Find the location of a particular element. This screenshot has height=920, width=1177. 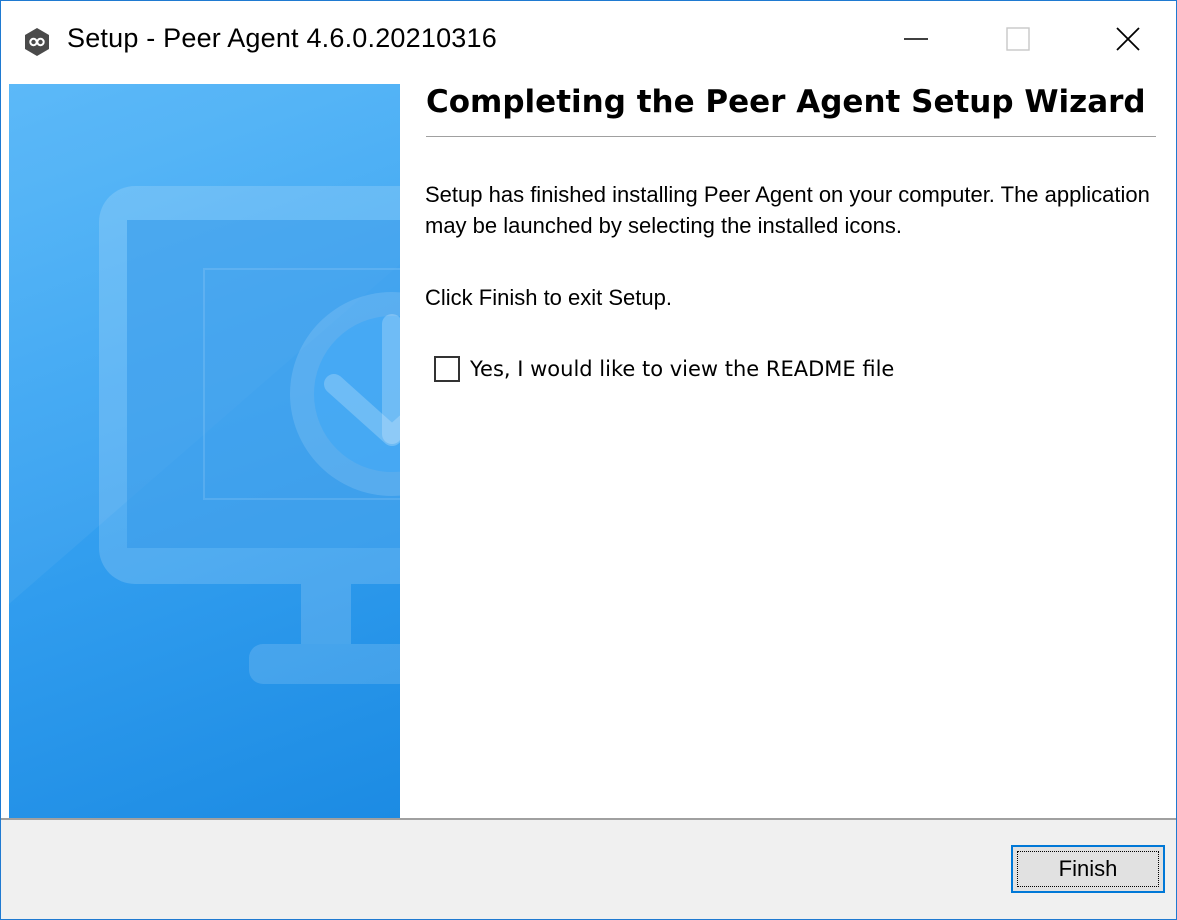

button-bar: Finish is located at coordinates (588, 869).